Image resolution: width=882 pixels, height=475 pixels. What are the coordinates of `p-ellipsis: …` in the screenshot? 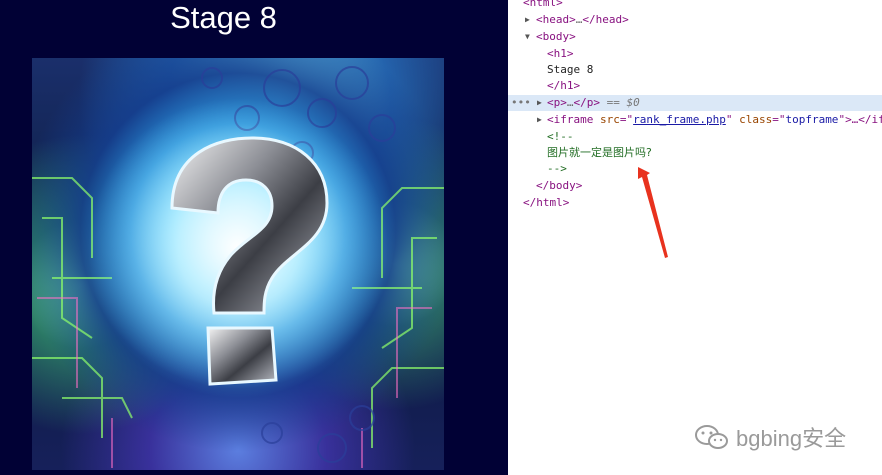 It's located at (570, 102).